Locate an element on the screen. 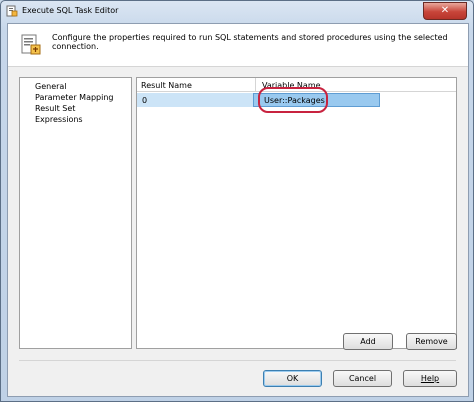  close-button: ✕ is located at coordinates (445, 11).